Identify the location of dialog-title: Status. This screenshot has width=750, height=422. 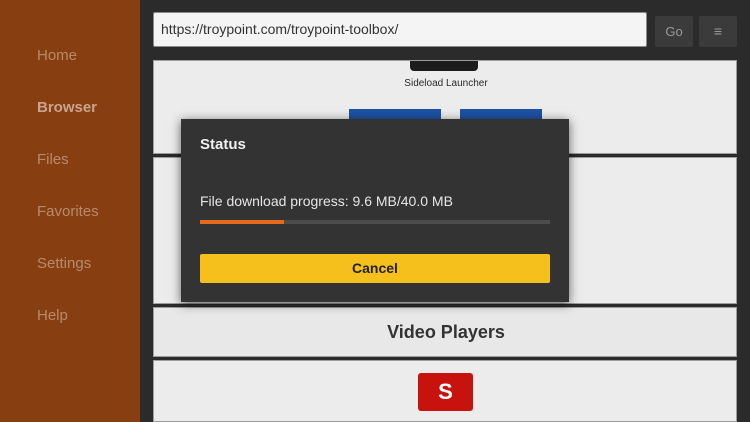
(223, 144).